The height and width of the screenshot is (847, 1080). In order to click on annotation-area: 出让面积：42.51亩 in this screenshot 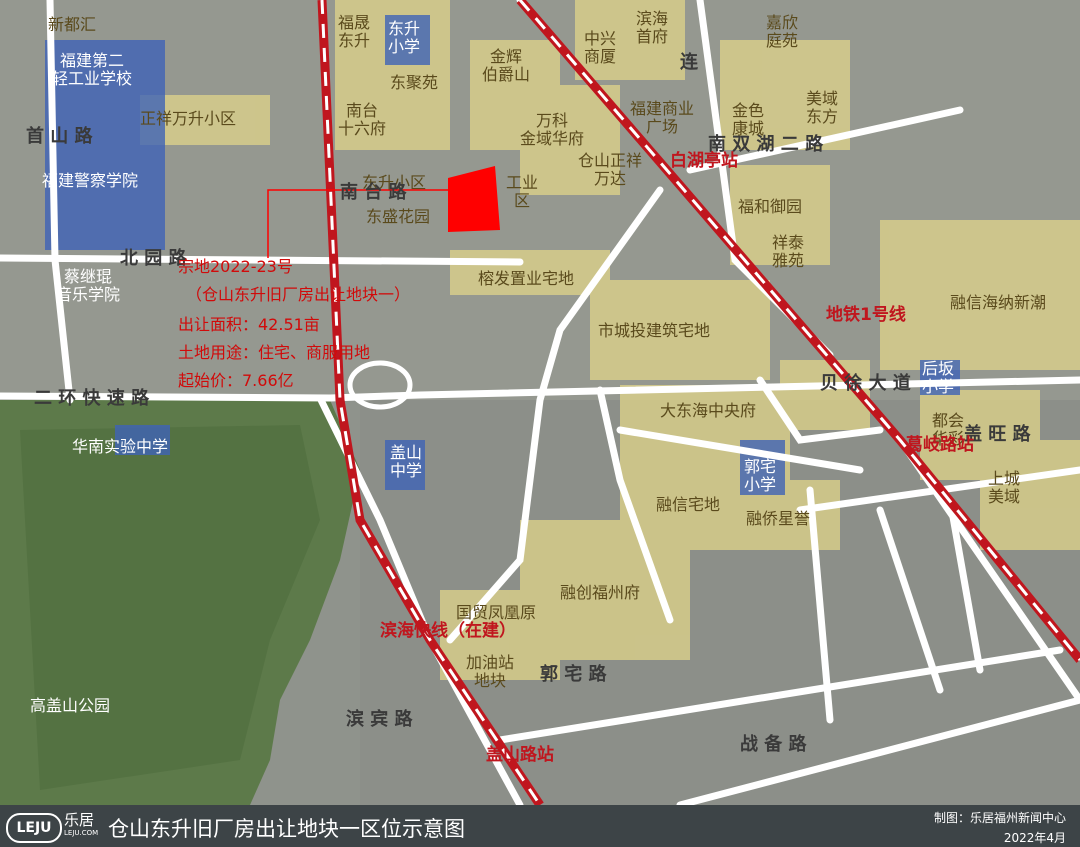, I will do `click(249, 324)`.